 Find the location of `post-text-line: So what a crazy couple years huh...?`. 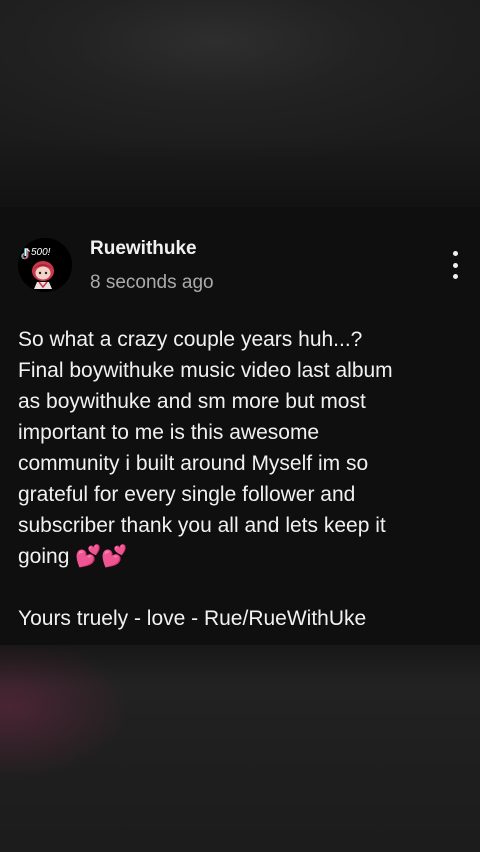

post-text-line: So what a crazy couple years huh...? is located at coordinates (190, 339).